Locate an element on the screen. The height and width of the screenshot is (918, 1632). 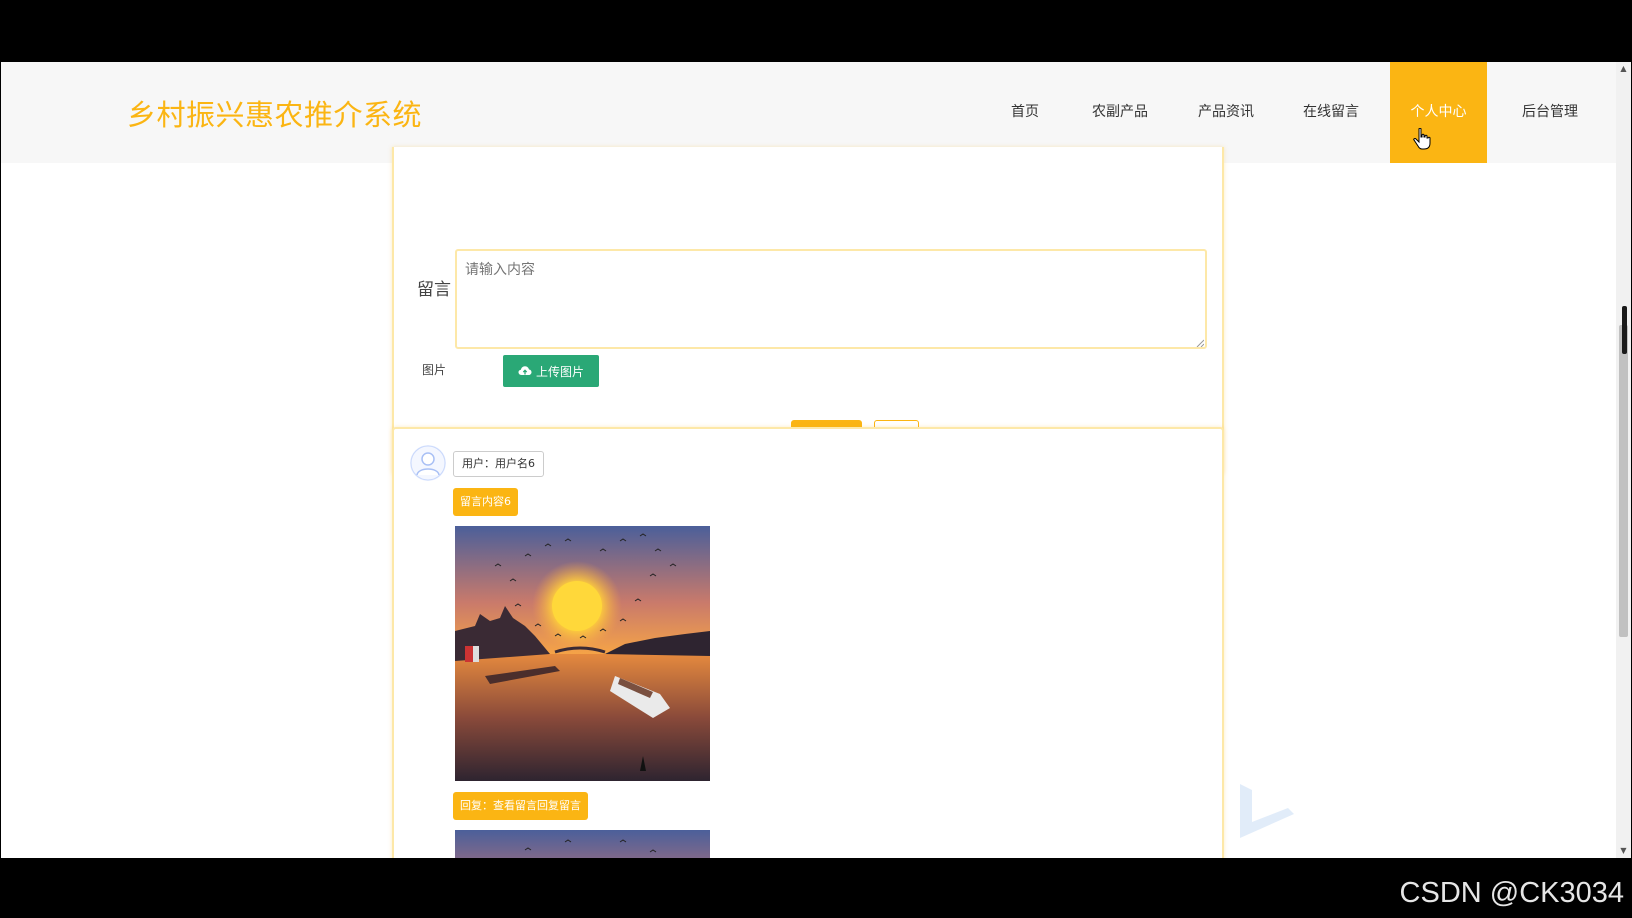
message-label: 留言 is located at coordinates (434, 290).